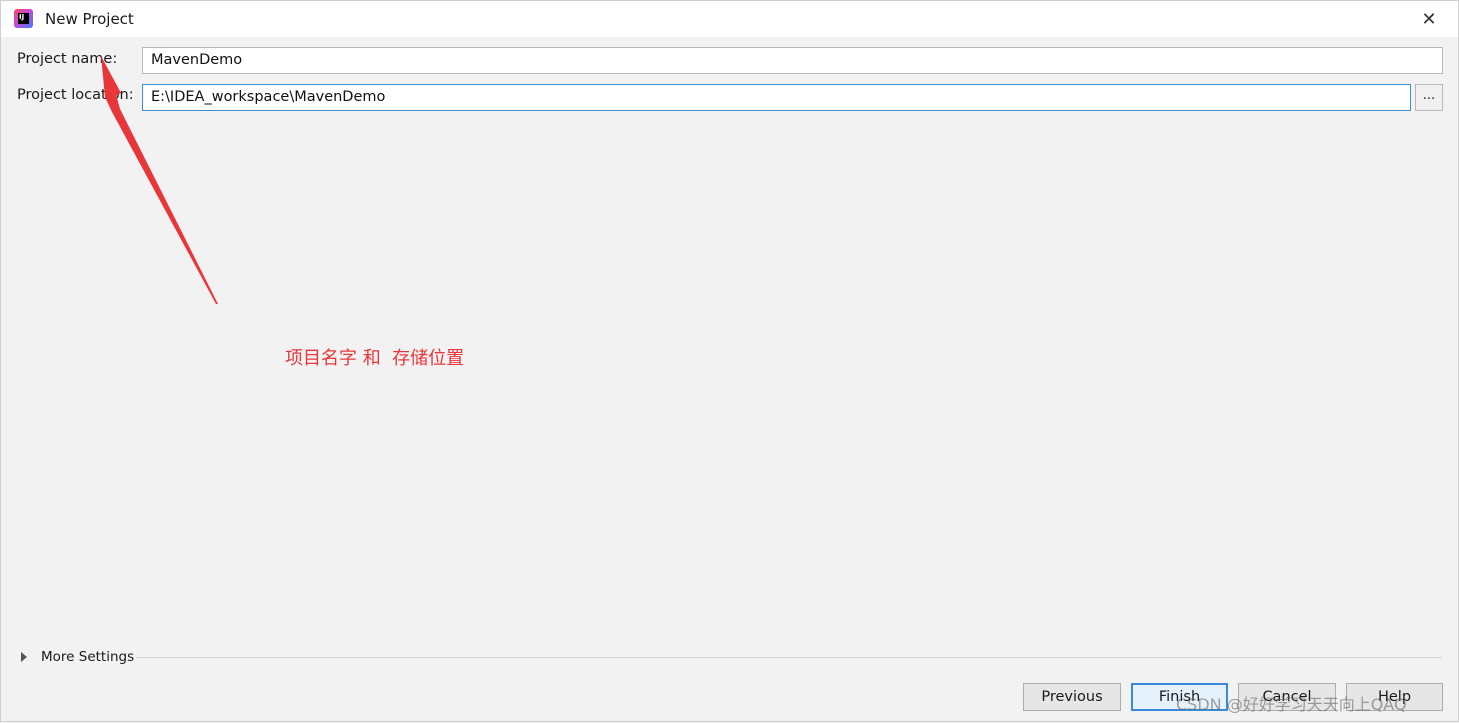 This screenshot has height=723, width=1459. What do you see at coordinates (88, 657) in the screenshot?
I see `more-settings-label: More Settings` at bounding box center [88, 657].